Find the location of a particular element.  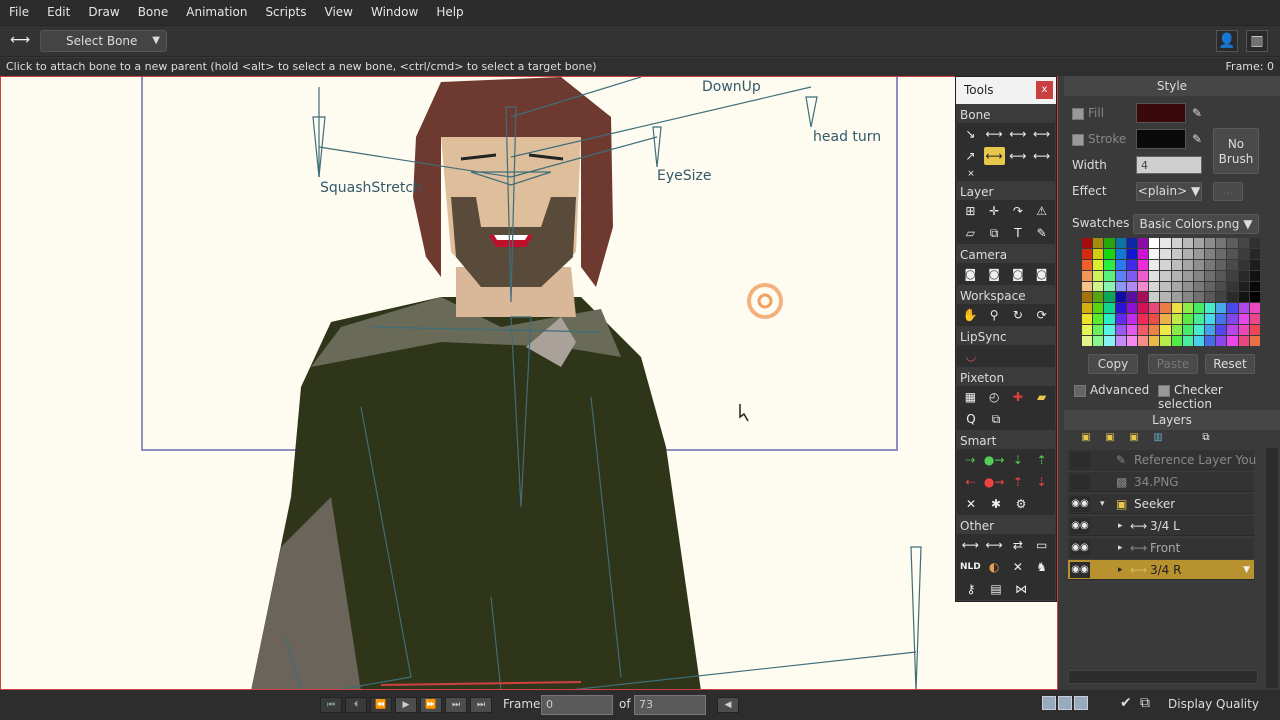

layer-row: ◉◉ ▸ ⟷ 3/4 L is located at coordinates (1161, 526).